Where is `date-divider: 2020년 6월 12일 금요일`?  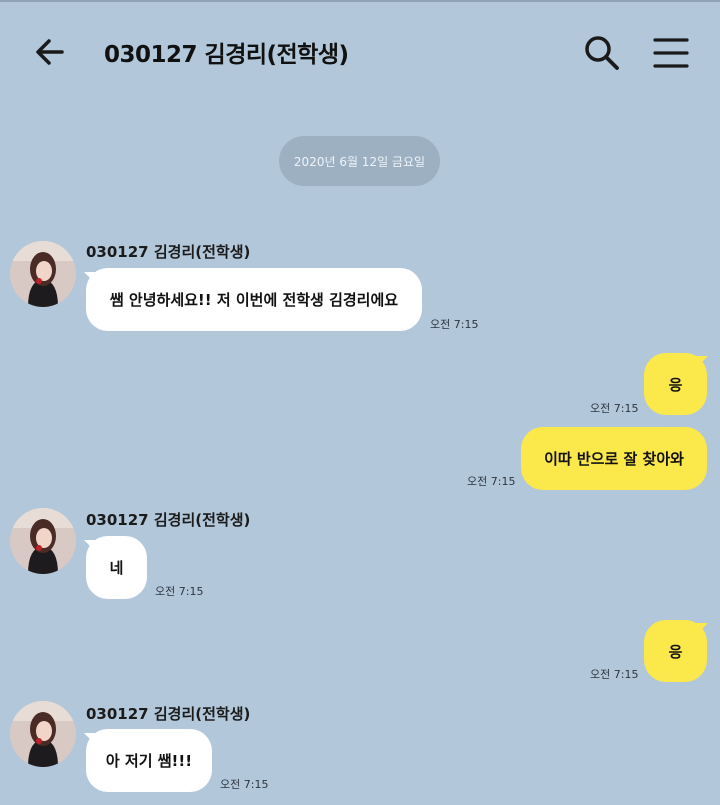 date-divider: 2020년 6월 12일 금요일 is located at coordinates (359, 161).